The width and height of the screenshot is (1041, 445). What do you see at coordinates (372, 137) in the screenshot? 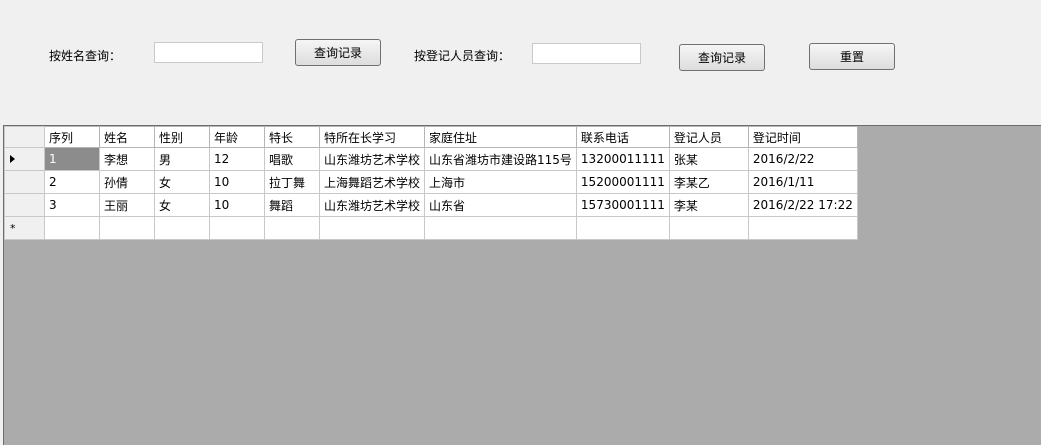
I see `column-header: 特所在长学习` at bounding box center [372, 137].